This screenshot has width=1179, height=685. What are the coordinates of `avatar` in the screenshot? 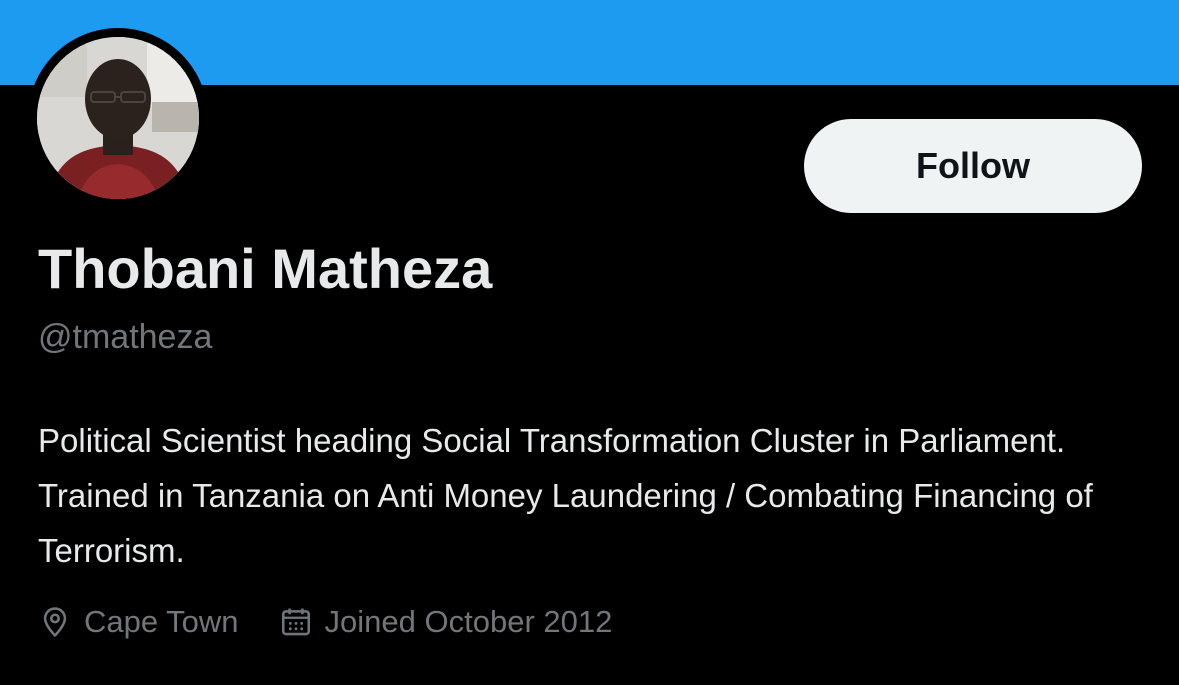 It's located at (118, 118).